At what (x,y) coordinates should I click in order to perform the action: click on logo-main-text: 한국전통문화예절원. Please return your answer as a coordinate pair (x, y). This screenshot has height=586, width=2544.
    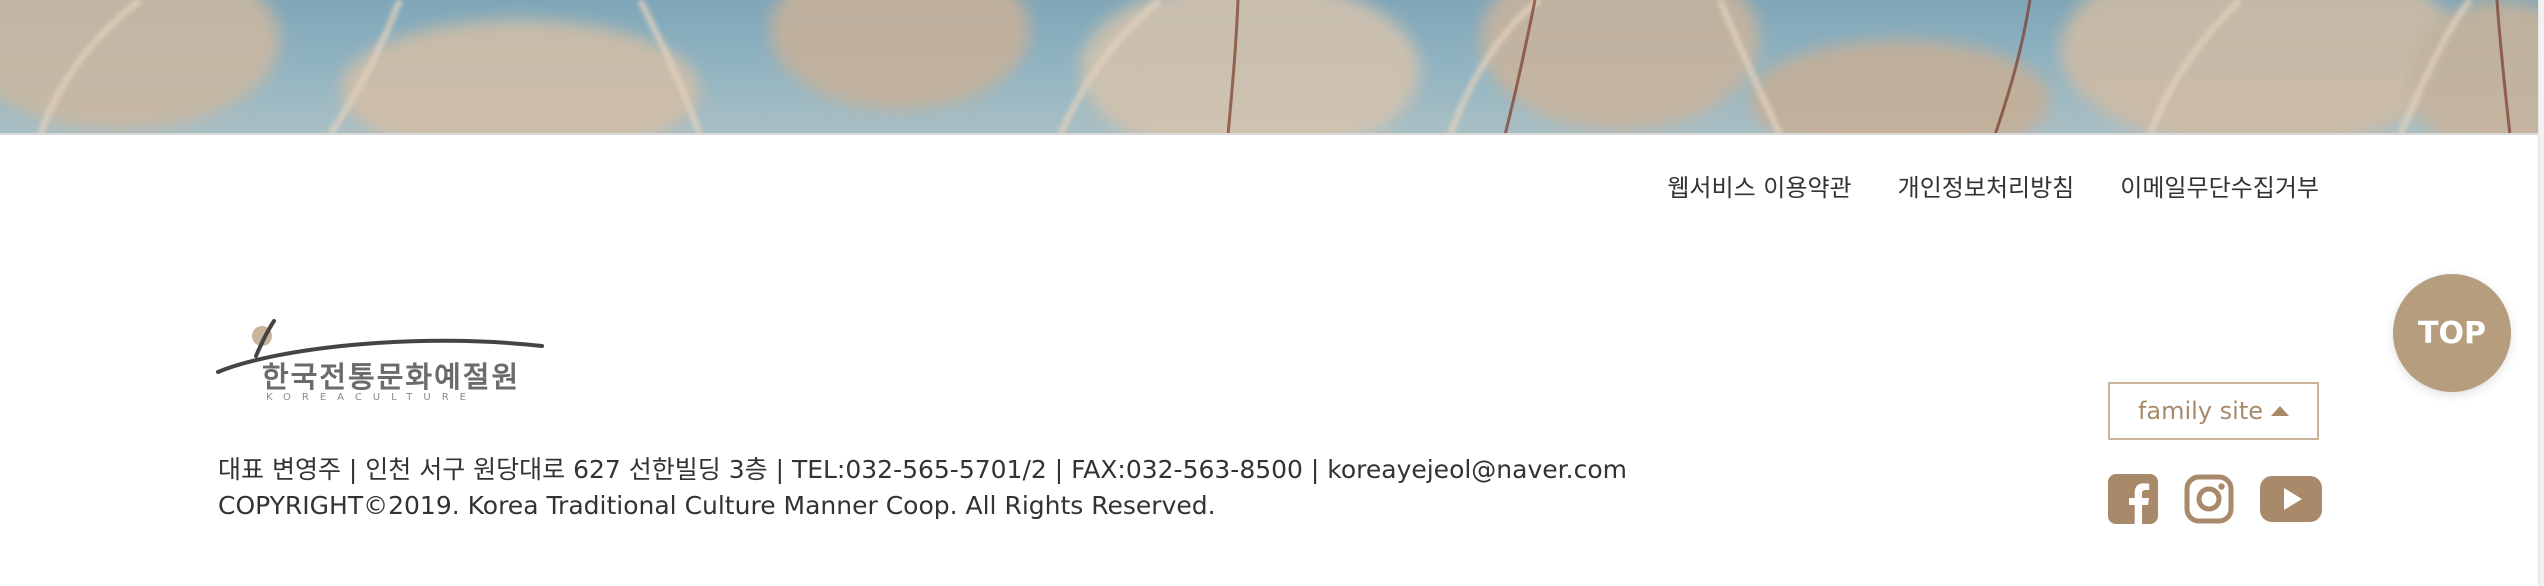
    Looking at the image, I should click on (391, 377).